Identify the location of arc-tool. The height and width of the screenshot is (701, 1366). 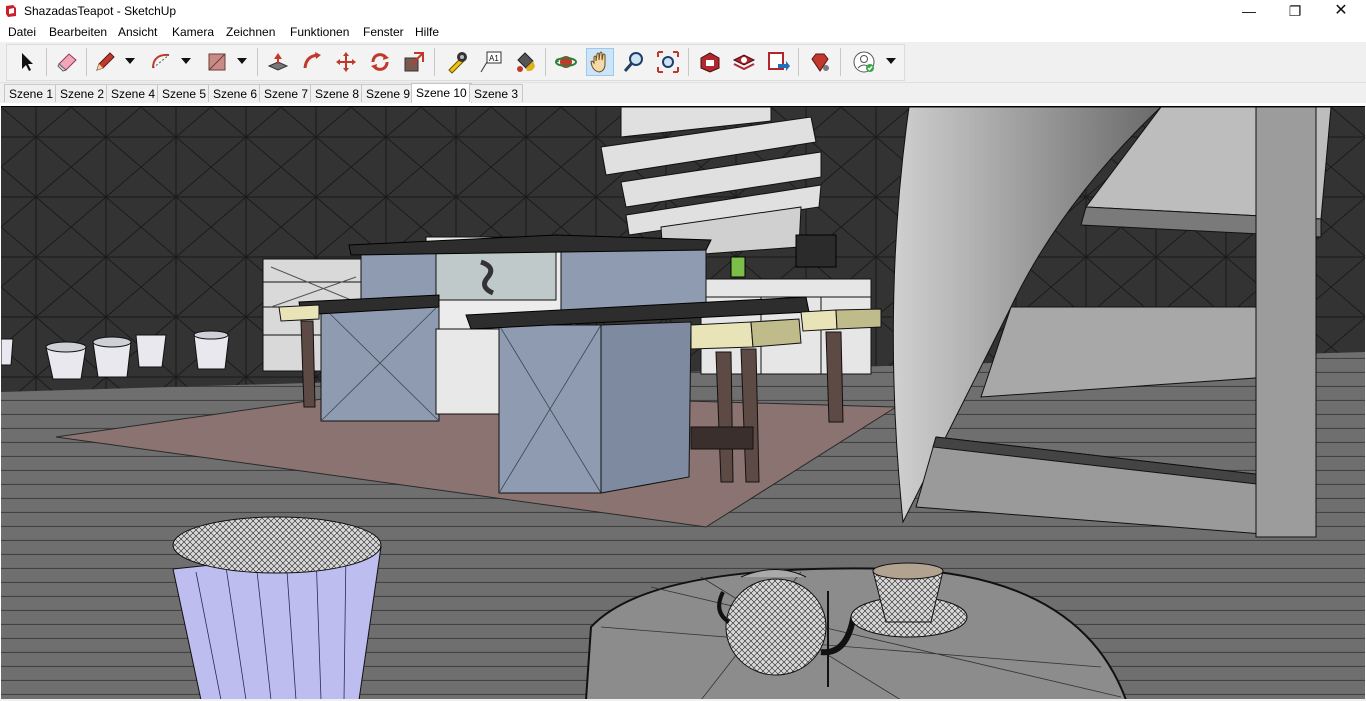
(161, 62).